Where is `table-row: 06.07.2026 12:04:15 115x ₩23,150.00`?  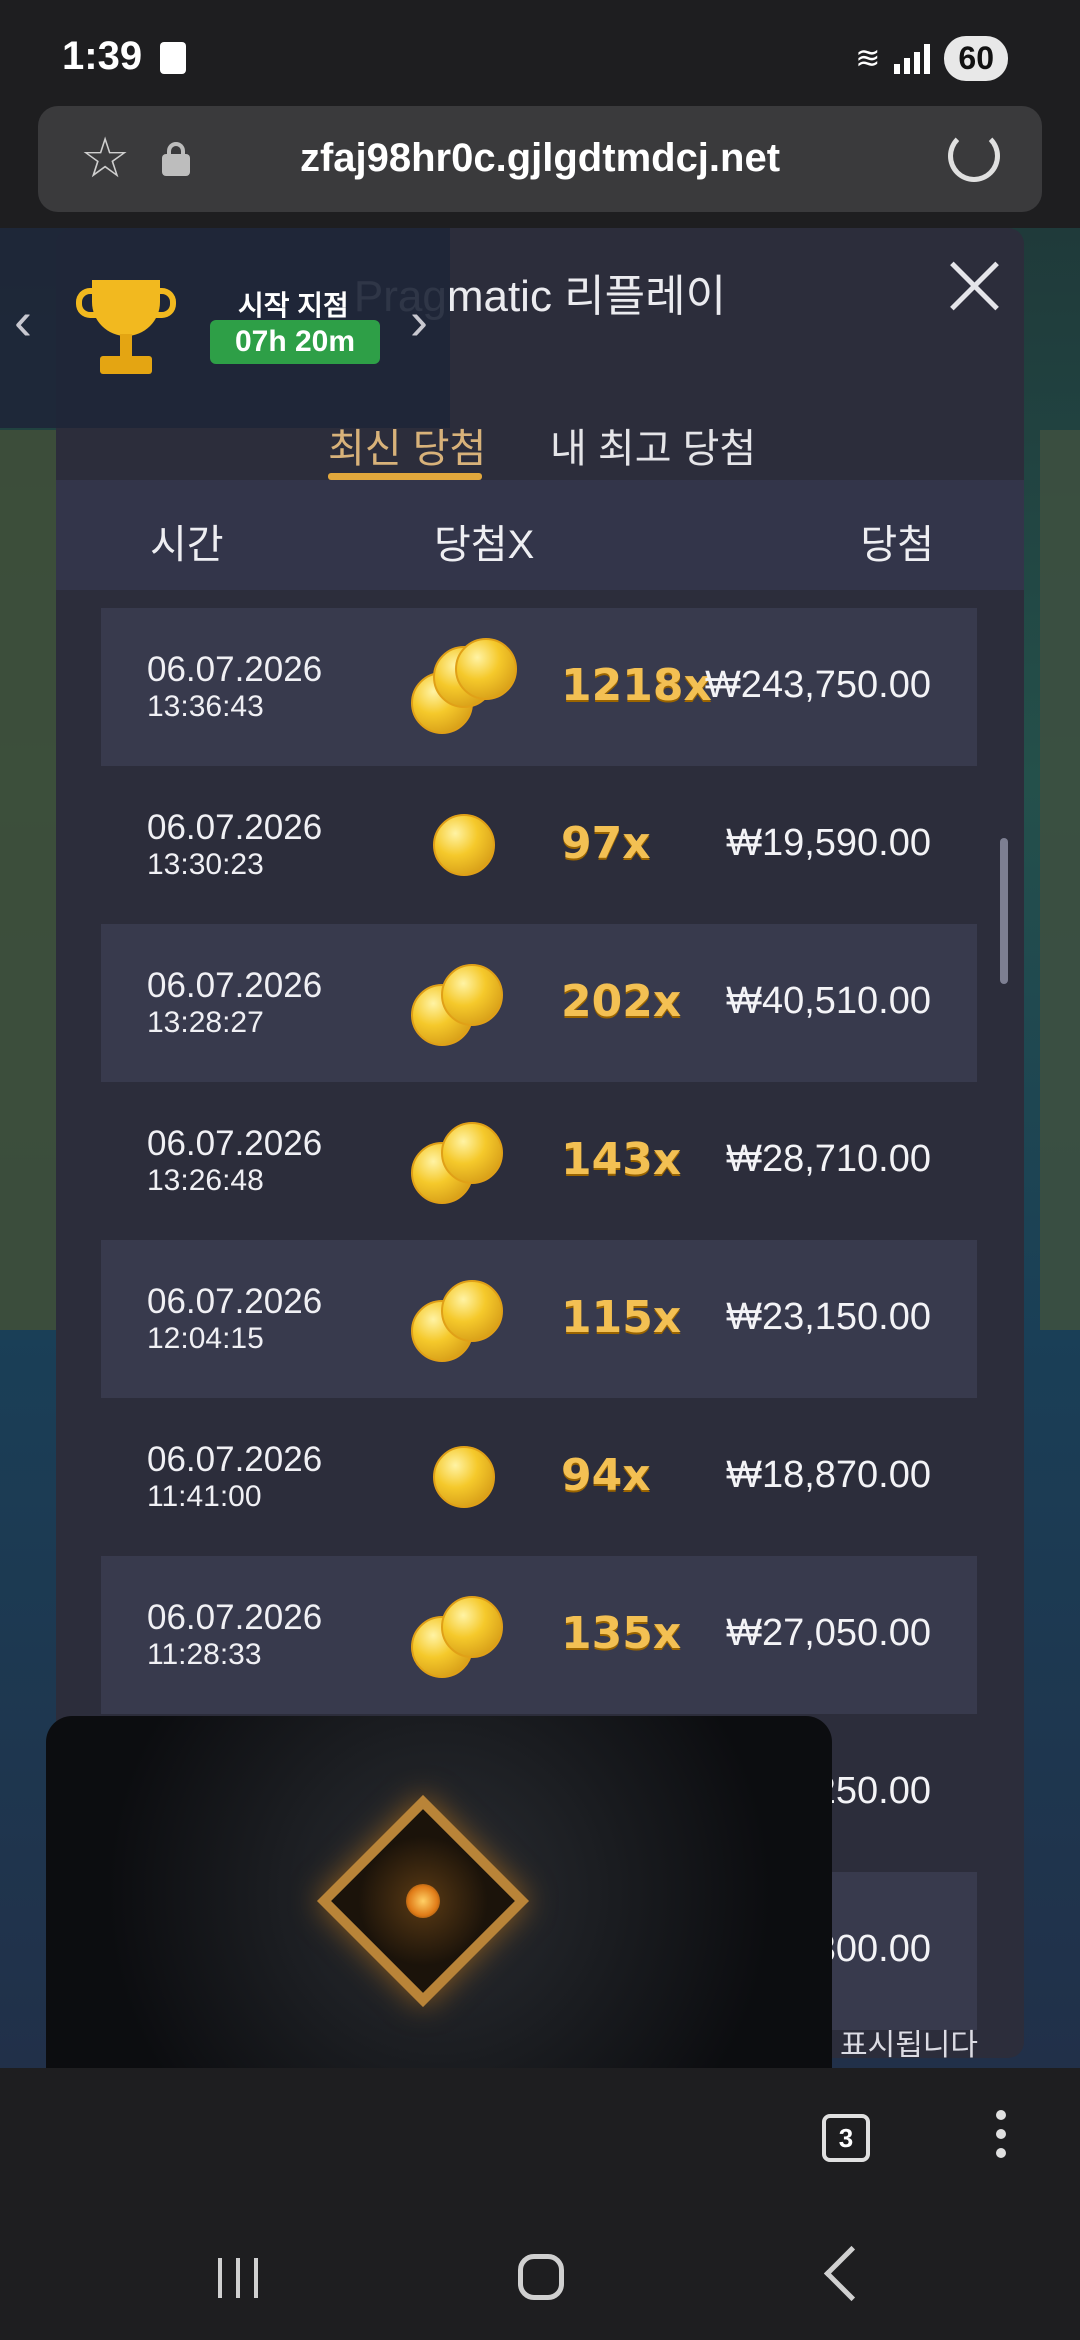
table-row: 06.07.2026 12:04:15 115x ₩23,150.00 is located at coordinates (539, 1319).